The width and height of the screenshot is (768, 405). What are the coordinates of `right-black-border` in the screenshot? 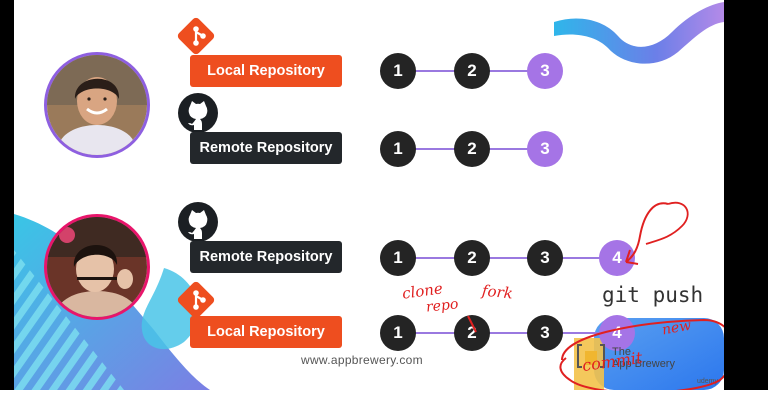 It's located at (746, 195).